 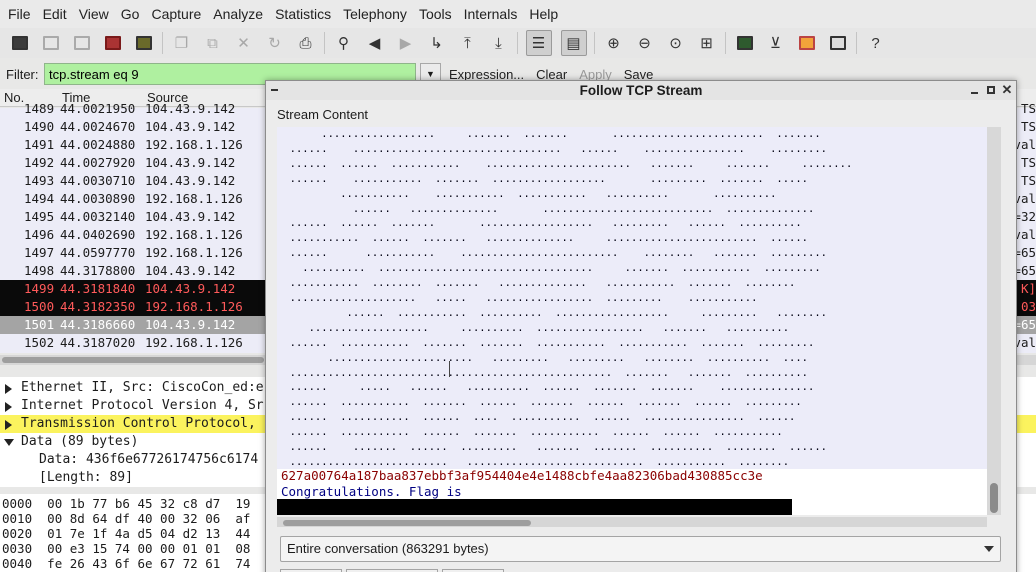 What do you see at coordinates (98, 180) in the screenshot?
I see `packet-time: 44.0030710` at bounding box center [98, 180].